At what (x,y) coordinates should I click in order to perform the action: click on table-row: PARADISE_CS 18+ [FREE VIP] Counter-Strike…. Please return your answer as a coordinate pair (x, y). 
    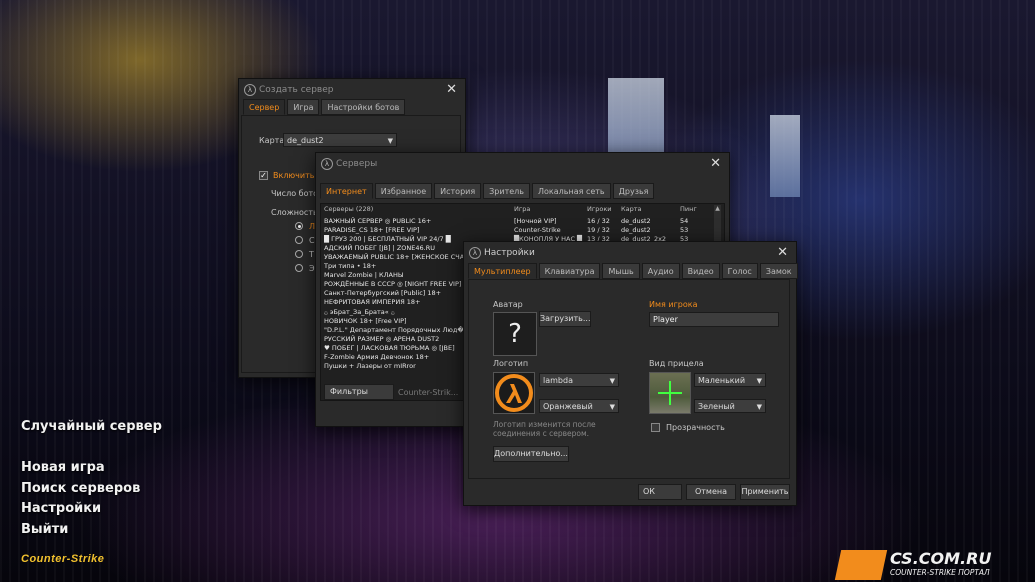
    Looking at the image, I should click on (519, 230).